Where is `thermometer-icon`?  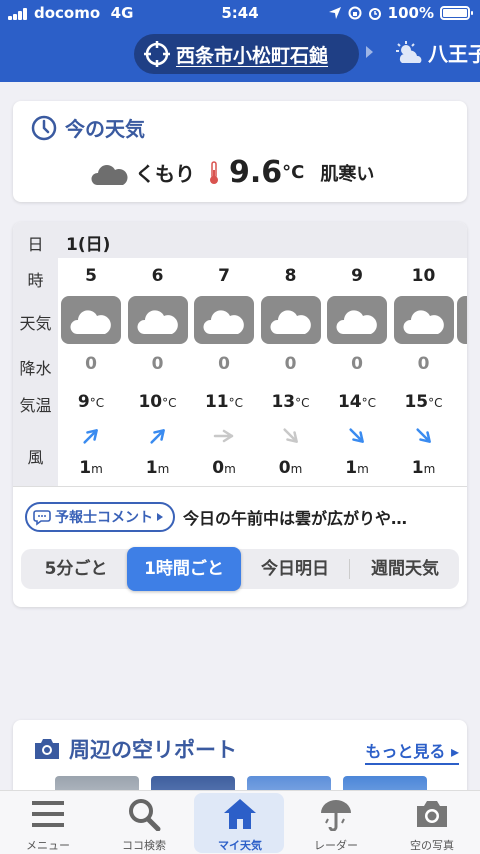
thermometer-icon is located at coordinates (214, 172).